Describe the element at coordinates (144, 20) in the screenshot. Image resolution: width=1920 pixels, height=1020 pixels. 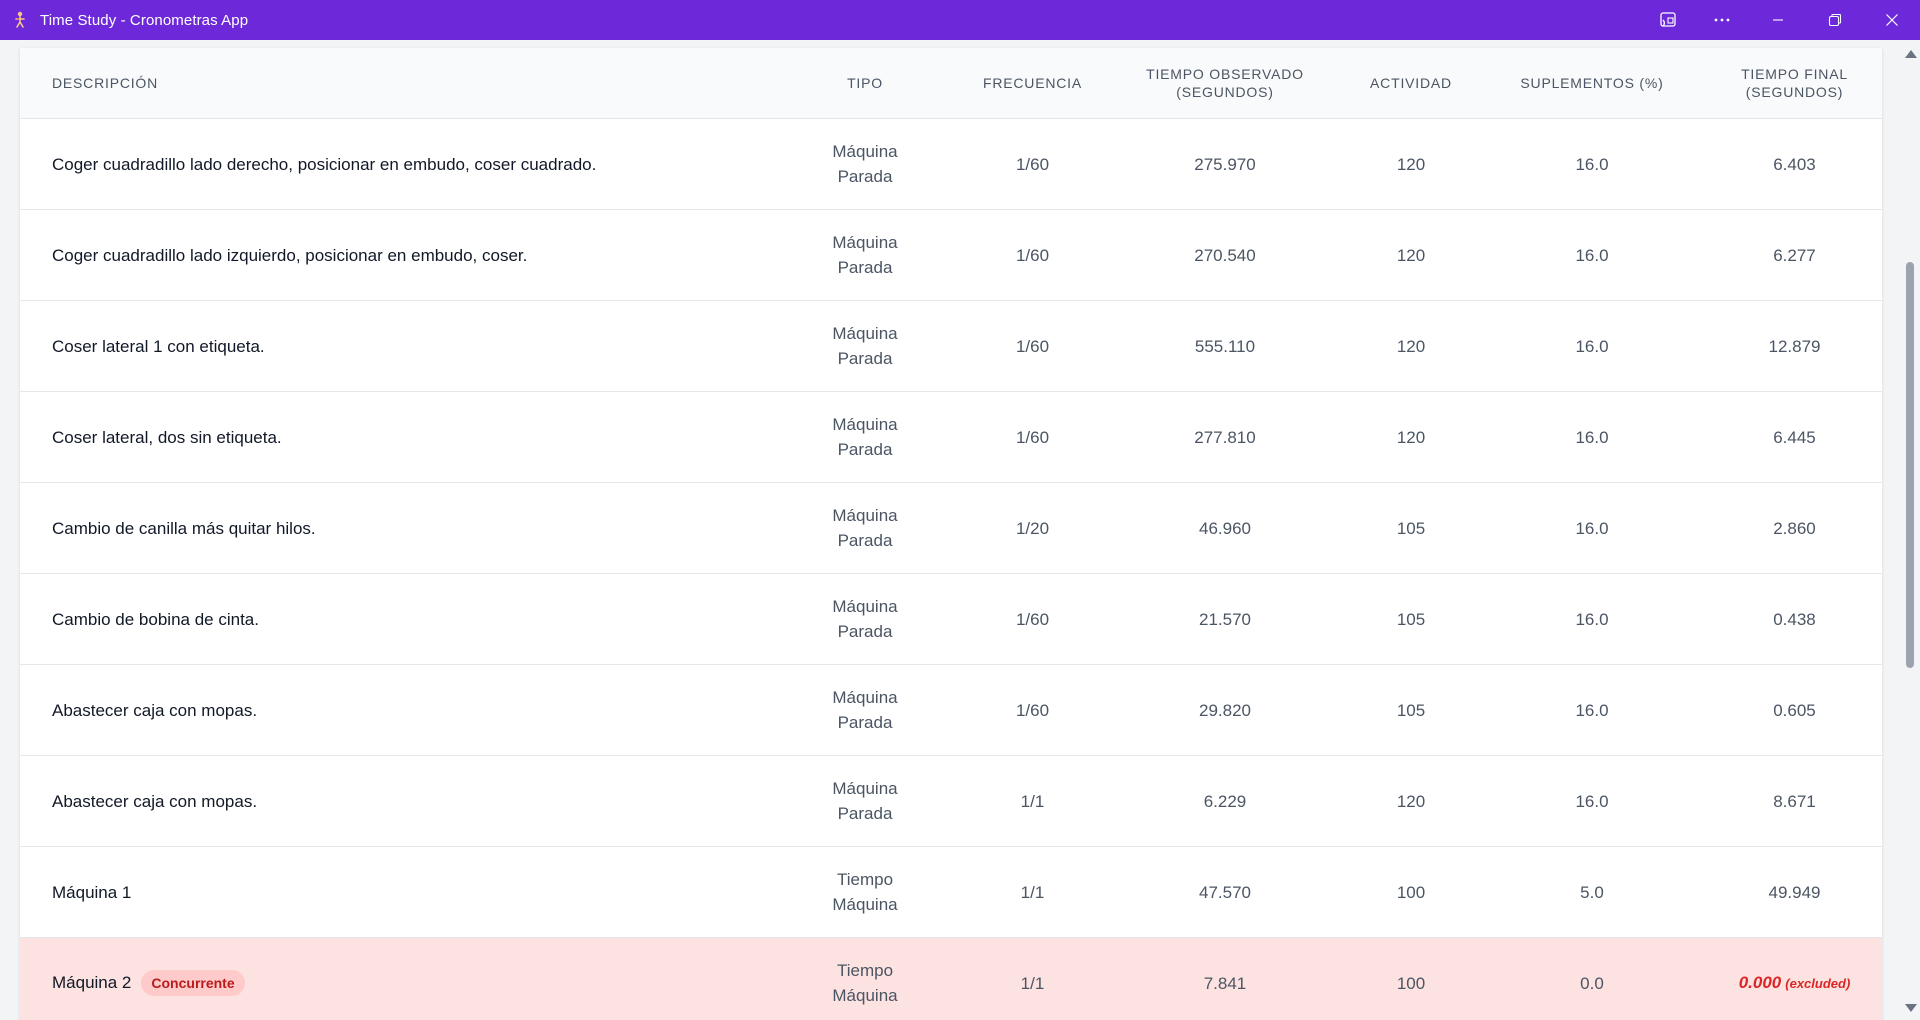
I see `window-title: Time Study - Cronometras App` at that location.